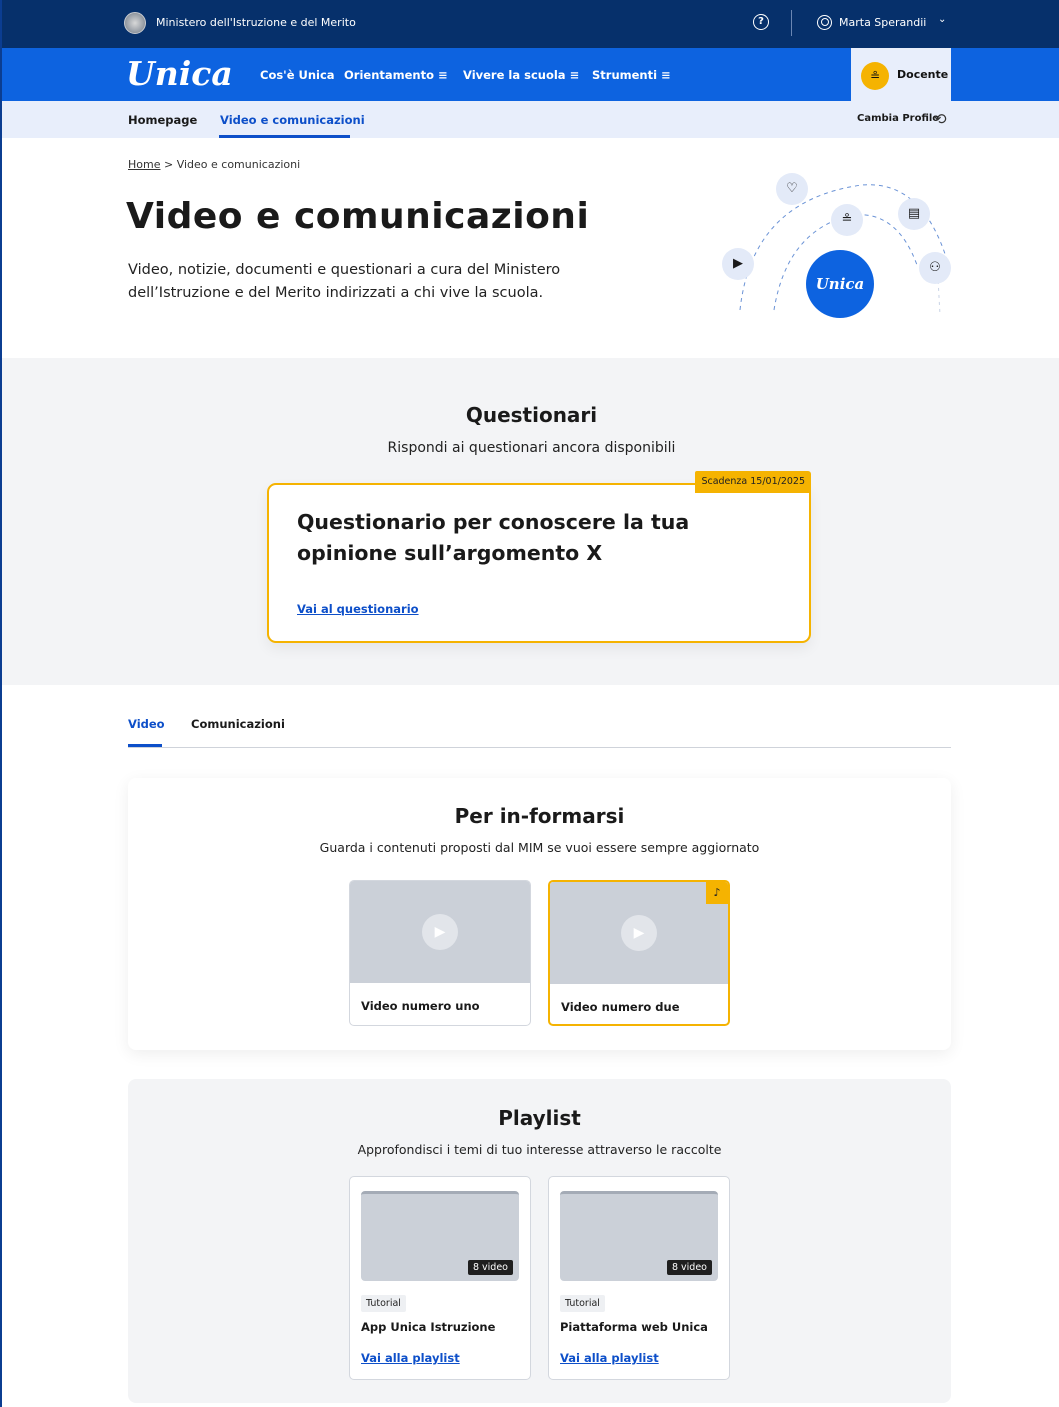  What do you see at coordinates (631, 75) in the screenshot?
I see `nav-item-strumenti: Strumenti ≡` at bounding box center [631, 75].